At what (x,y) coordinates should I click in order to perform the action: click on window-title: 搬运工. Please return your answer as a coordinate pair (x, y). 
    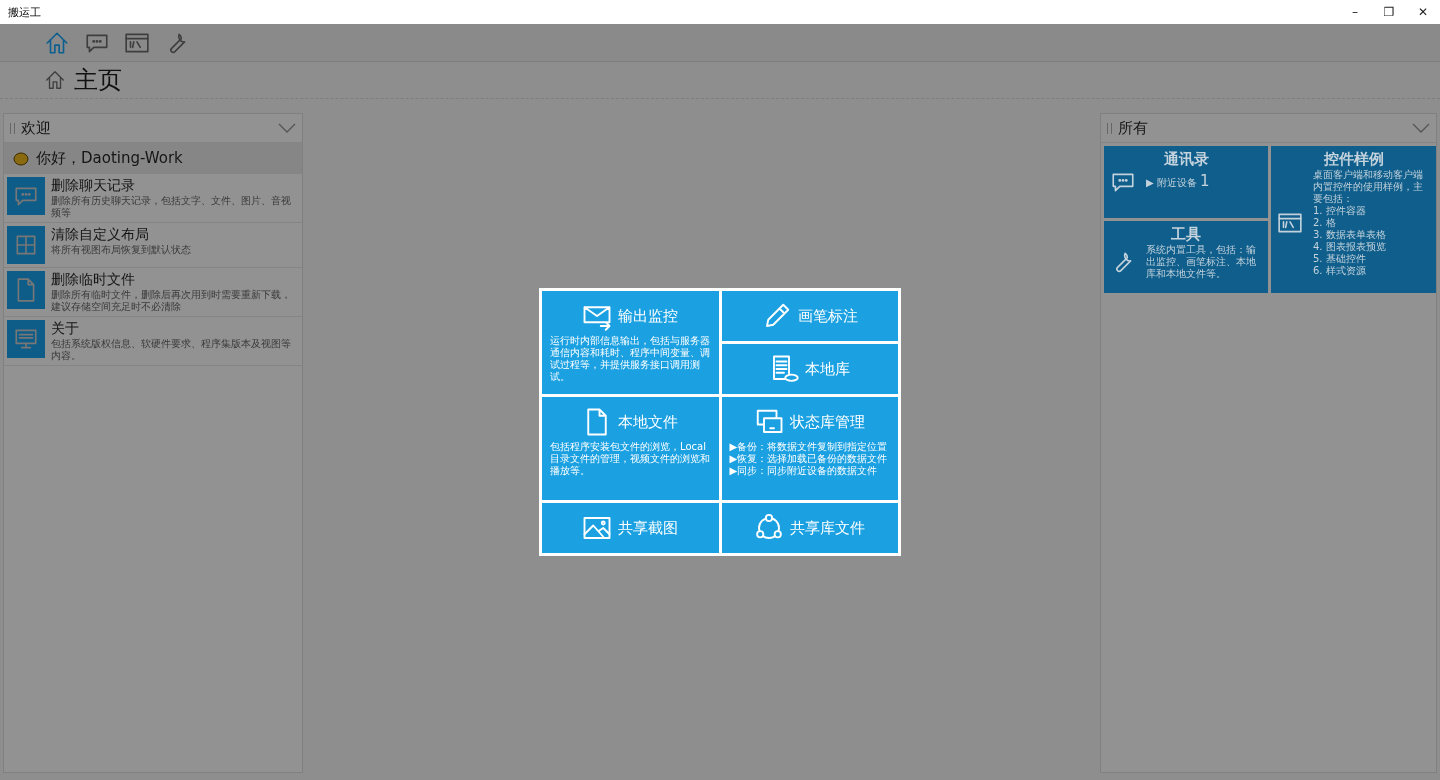
    Looking at the image, I should click on (24, 12).